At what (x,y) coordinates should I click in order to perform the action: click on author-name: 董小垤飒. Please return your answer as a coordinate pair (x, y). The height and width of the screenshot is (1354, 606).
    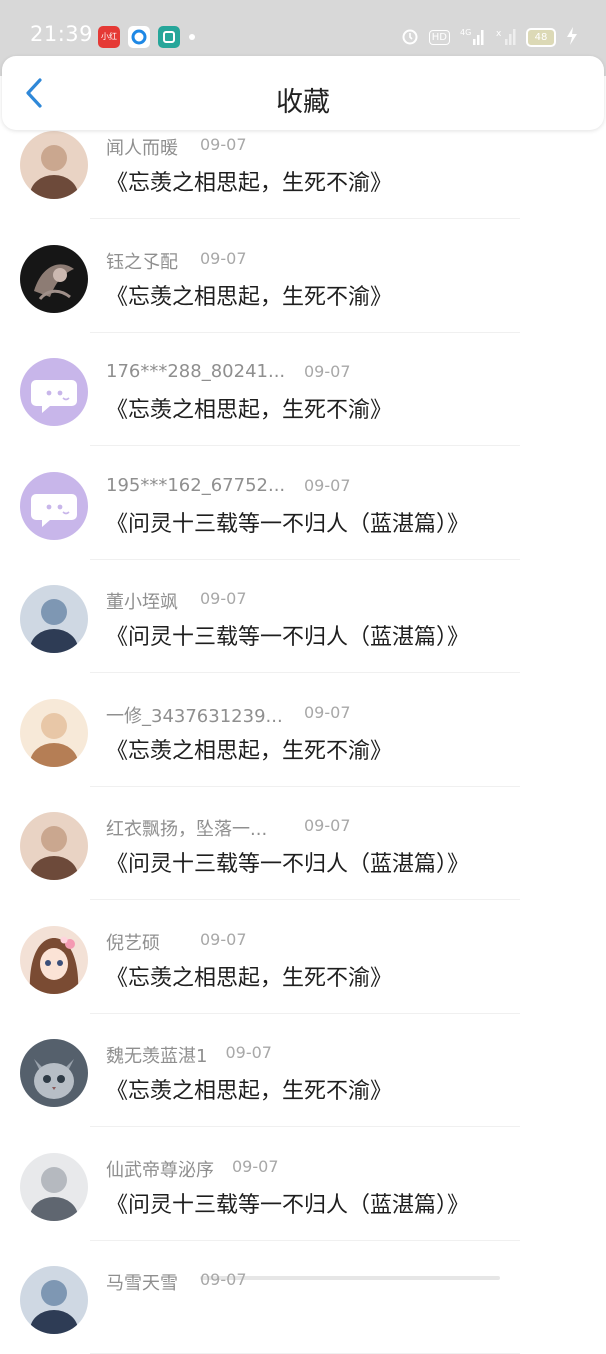
    Looking at the image, I should click on (142, 601).